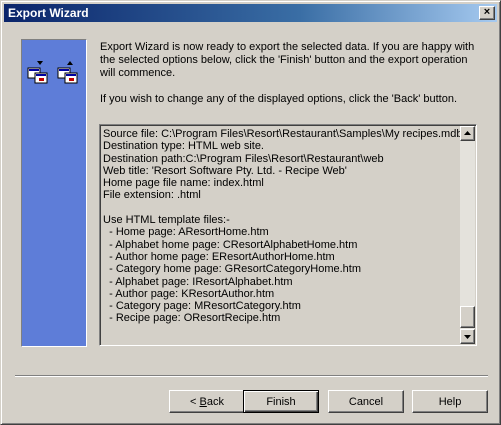 This screenshot has width=501, height=425. I want to click on scroll-up-arrow-icon, so click(467, 133).